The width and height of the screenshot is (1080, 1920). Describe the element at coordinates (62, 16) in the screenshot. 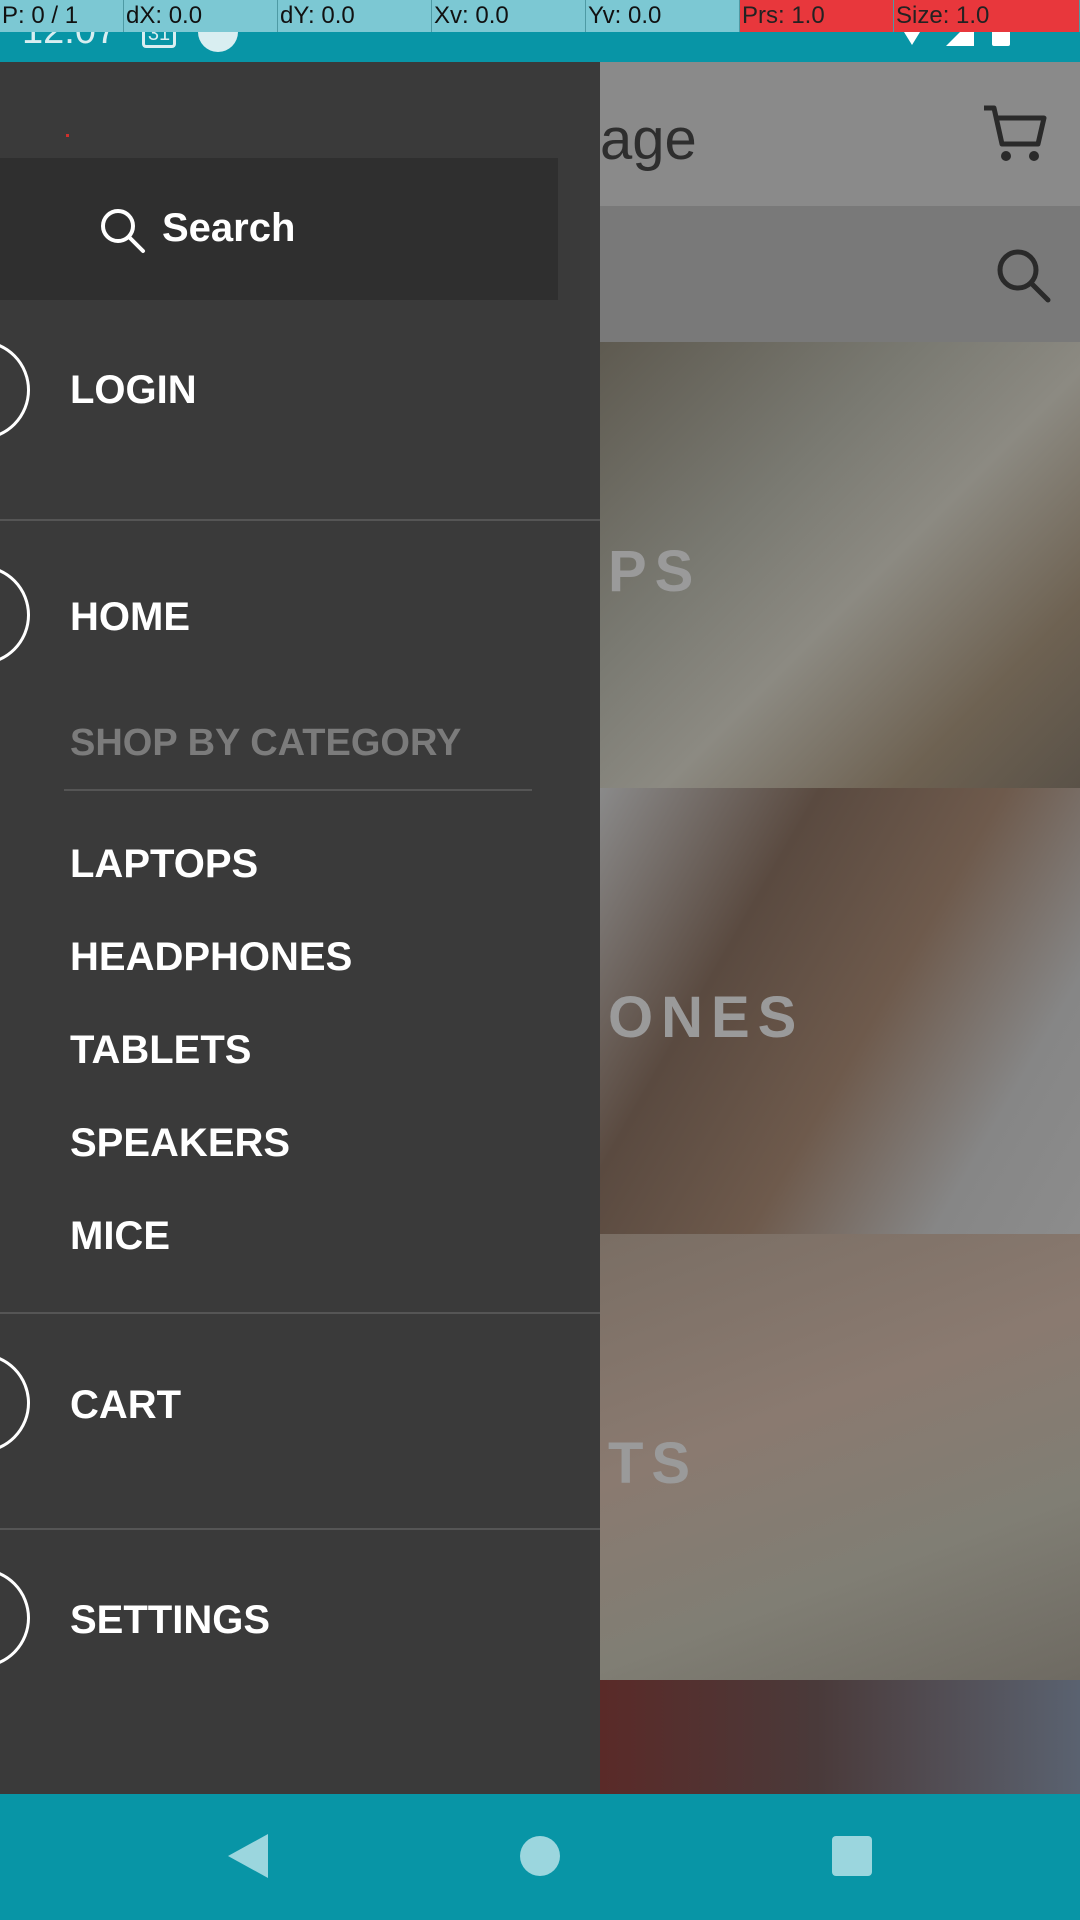

I see `debug-pointer-count: P: 0 / 1` at that location.